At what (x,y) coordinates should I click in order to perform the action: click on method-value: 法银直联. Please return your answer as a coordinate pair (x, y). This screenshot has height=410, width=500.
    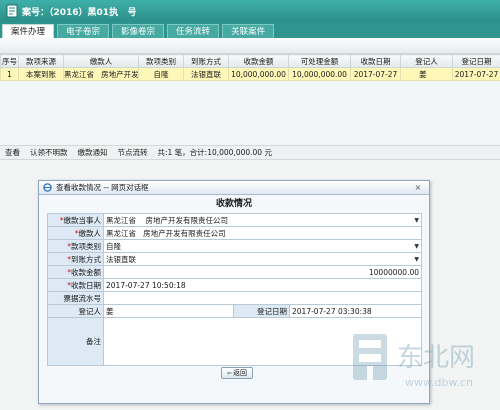
    Looking at the image, I should click on (121, 259).